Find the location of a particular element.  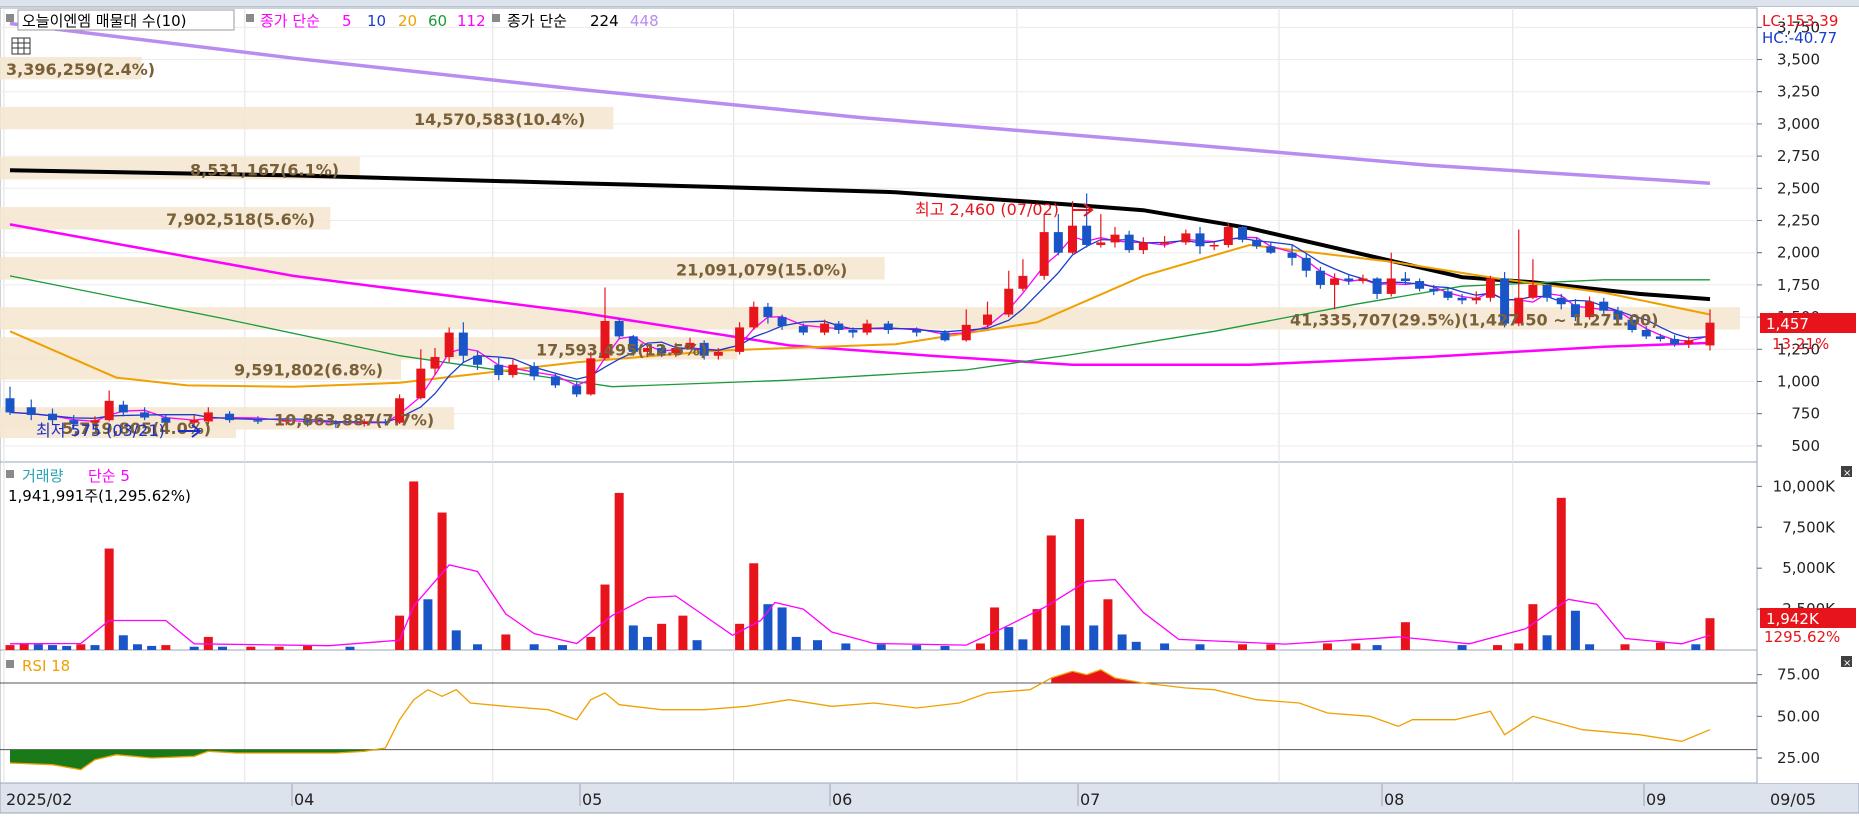

x-tick-label: 2025/02 is located at coordinates (39, 799).